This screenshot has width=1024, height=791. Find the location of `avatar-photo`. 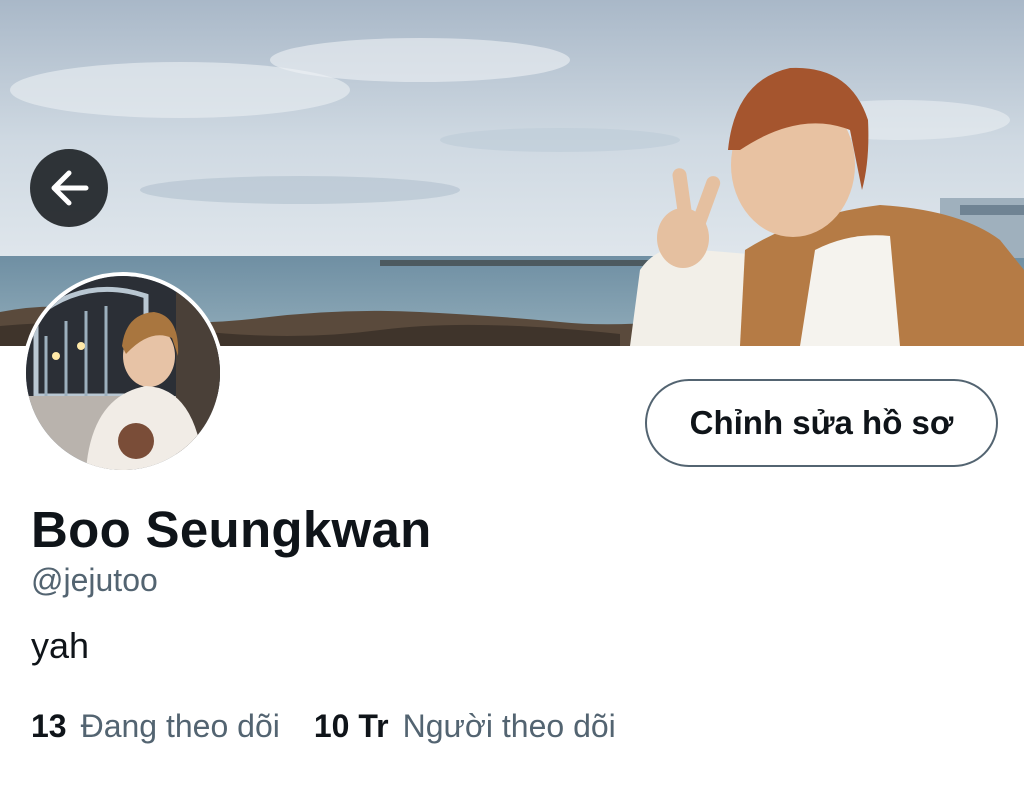

avatar-photo is located at coordinates (123, 373).